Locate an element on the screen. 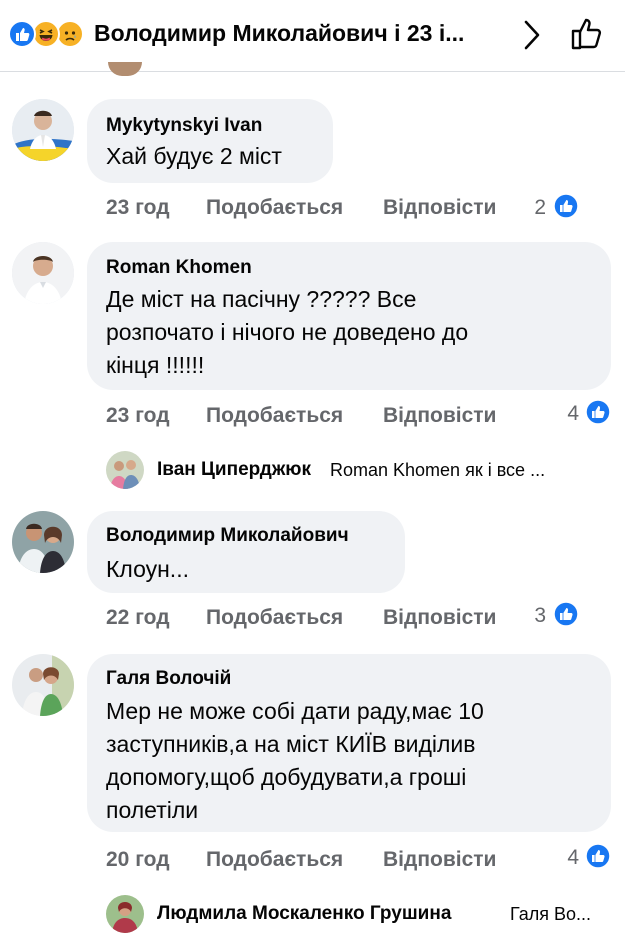 This screenshot has height=949, width=625. sad-icon is located at coordinates (70, 34).